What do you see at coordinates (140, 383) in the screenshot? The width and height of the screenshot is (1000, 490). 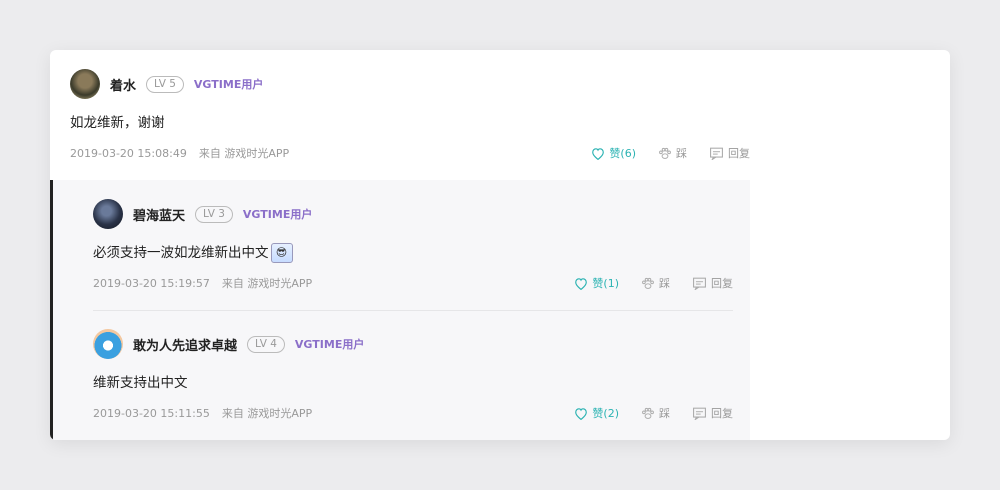 I see `reply-text: 维新支持出中文` at bounding box center [140, 383].